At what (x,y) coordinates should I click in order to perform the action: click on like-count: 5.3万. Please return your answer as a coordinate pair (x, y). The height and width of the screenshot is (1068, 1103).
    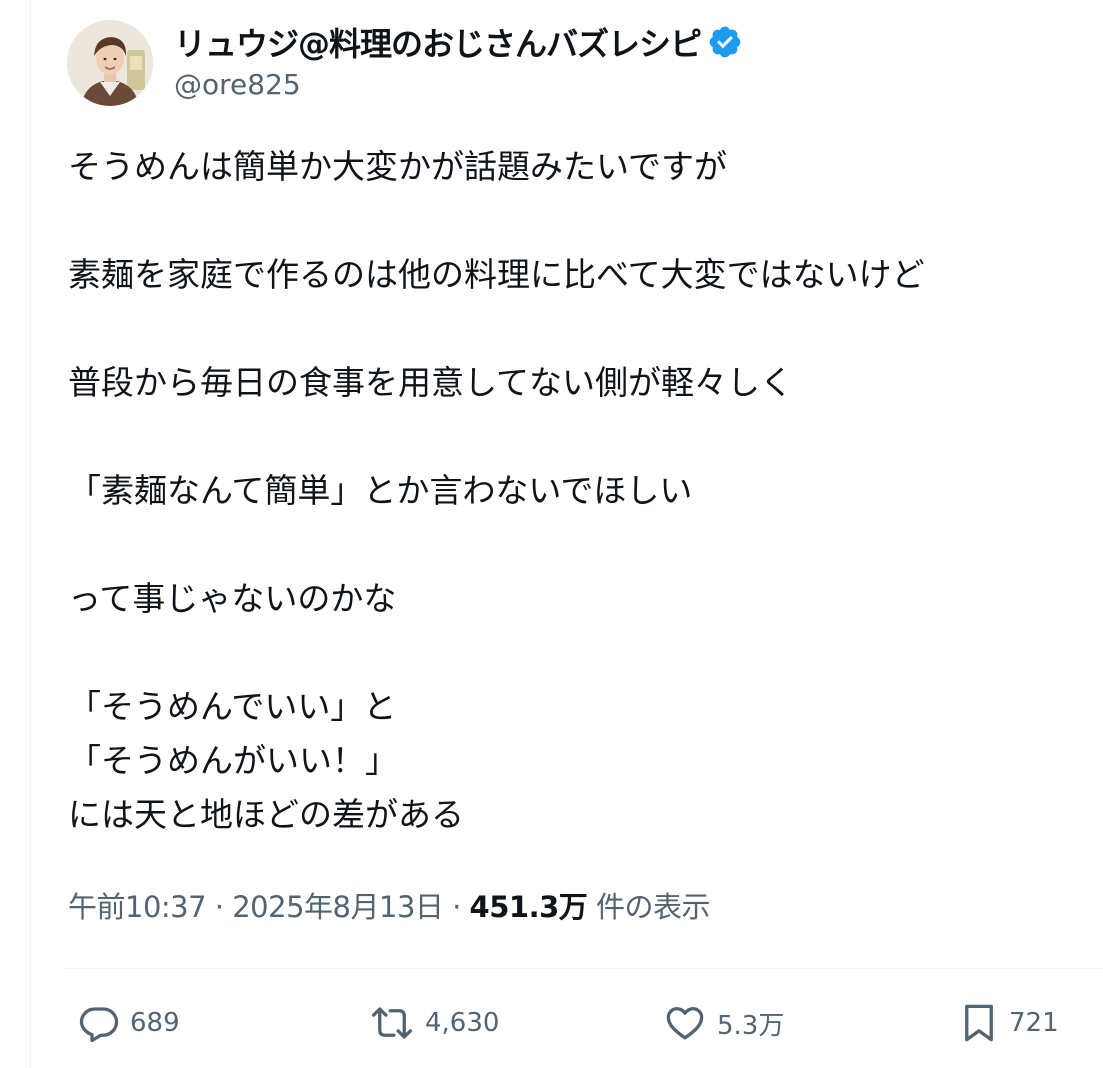
    Looking at the image, I should click on (751, 1025).